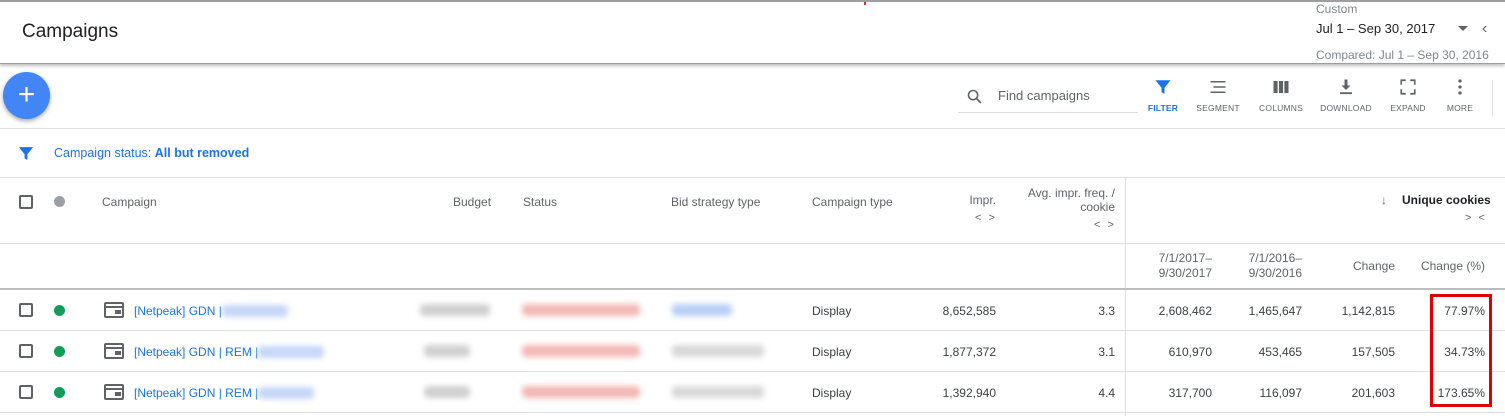 The height and width of the screenshot is (416, 1505). What do you see at coordinates (1476, 218) in the screenshot?
I see `collapse-column-icon: > <` at bounding box center [1476, 218].